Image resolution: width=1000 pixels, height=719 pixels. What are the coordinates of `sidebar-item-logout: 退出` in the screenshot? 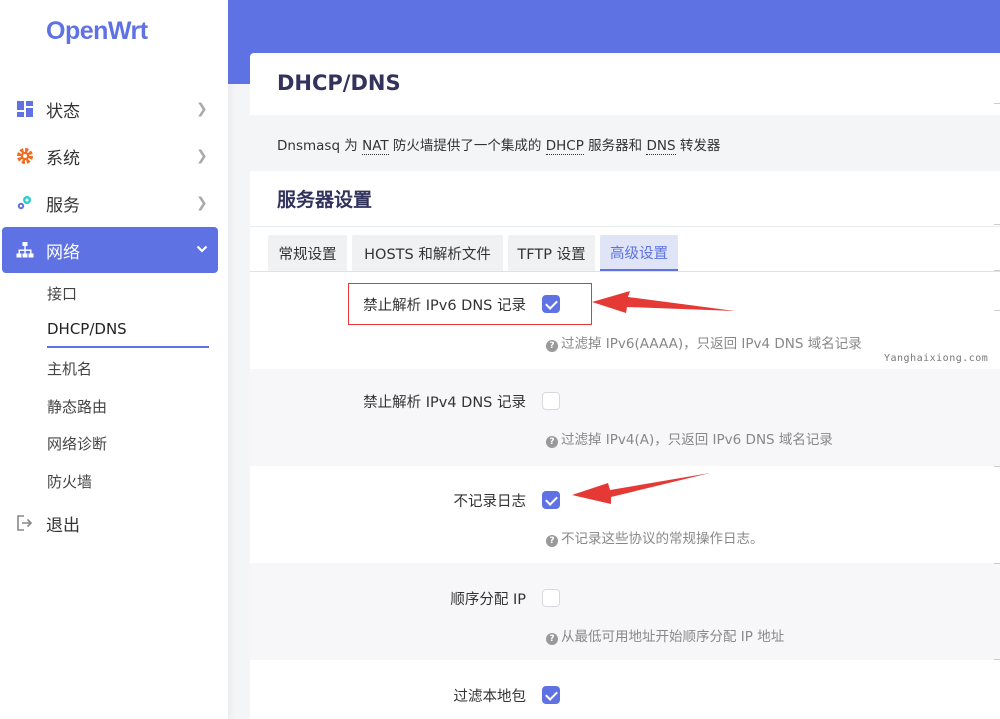 It's located at (114, 523).